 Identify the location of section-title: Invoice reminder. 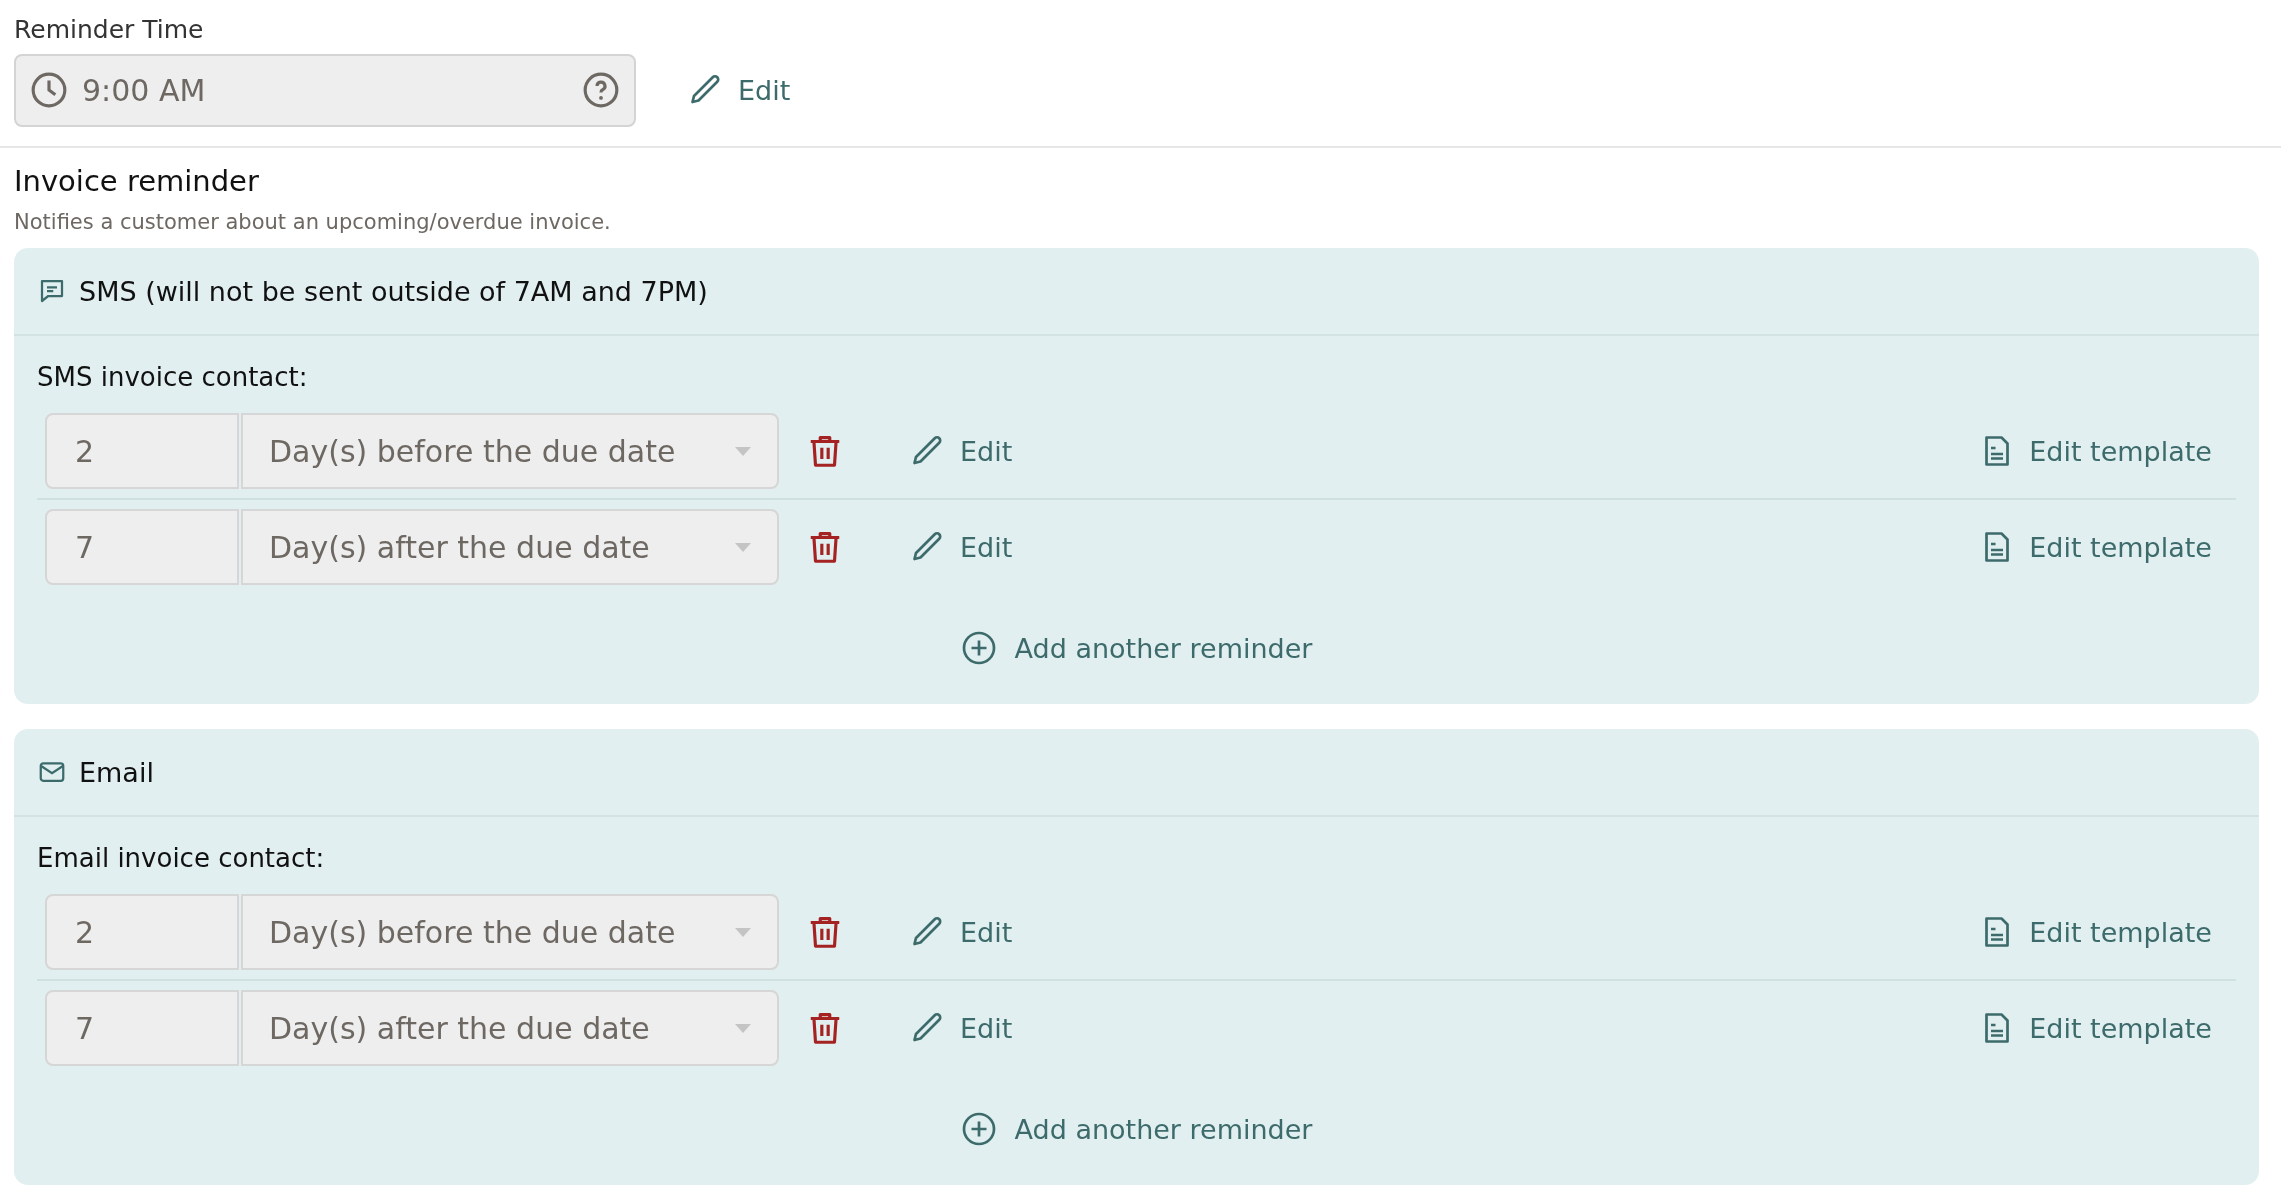
(137, 181).